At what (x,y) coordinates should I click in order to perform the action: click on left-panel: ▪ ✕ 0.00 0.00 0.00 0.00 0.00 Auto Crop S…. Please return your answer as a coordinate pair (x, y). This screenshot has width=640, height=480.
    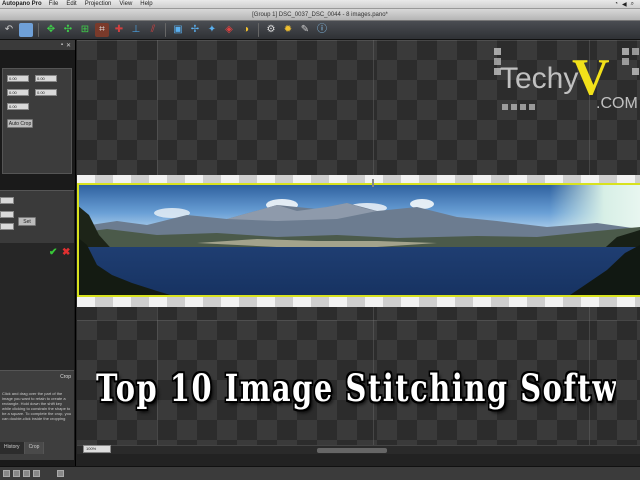
    Looking at the image, I should click on (38, 253).